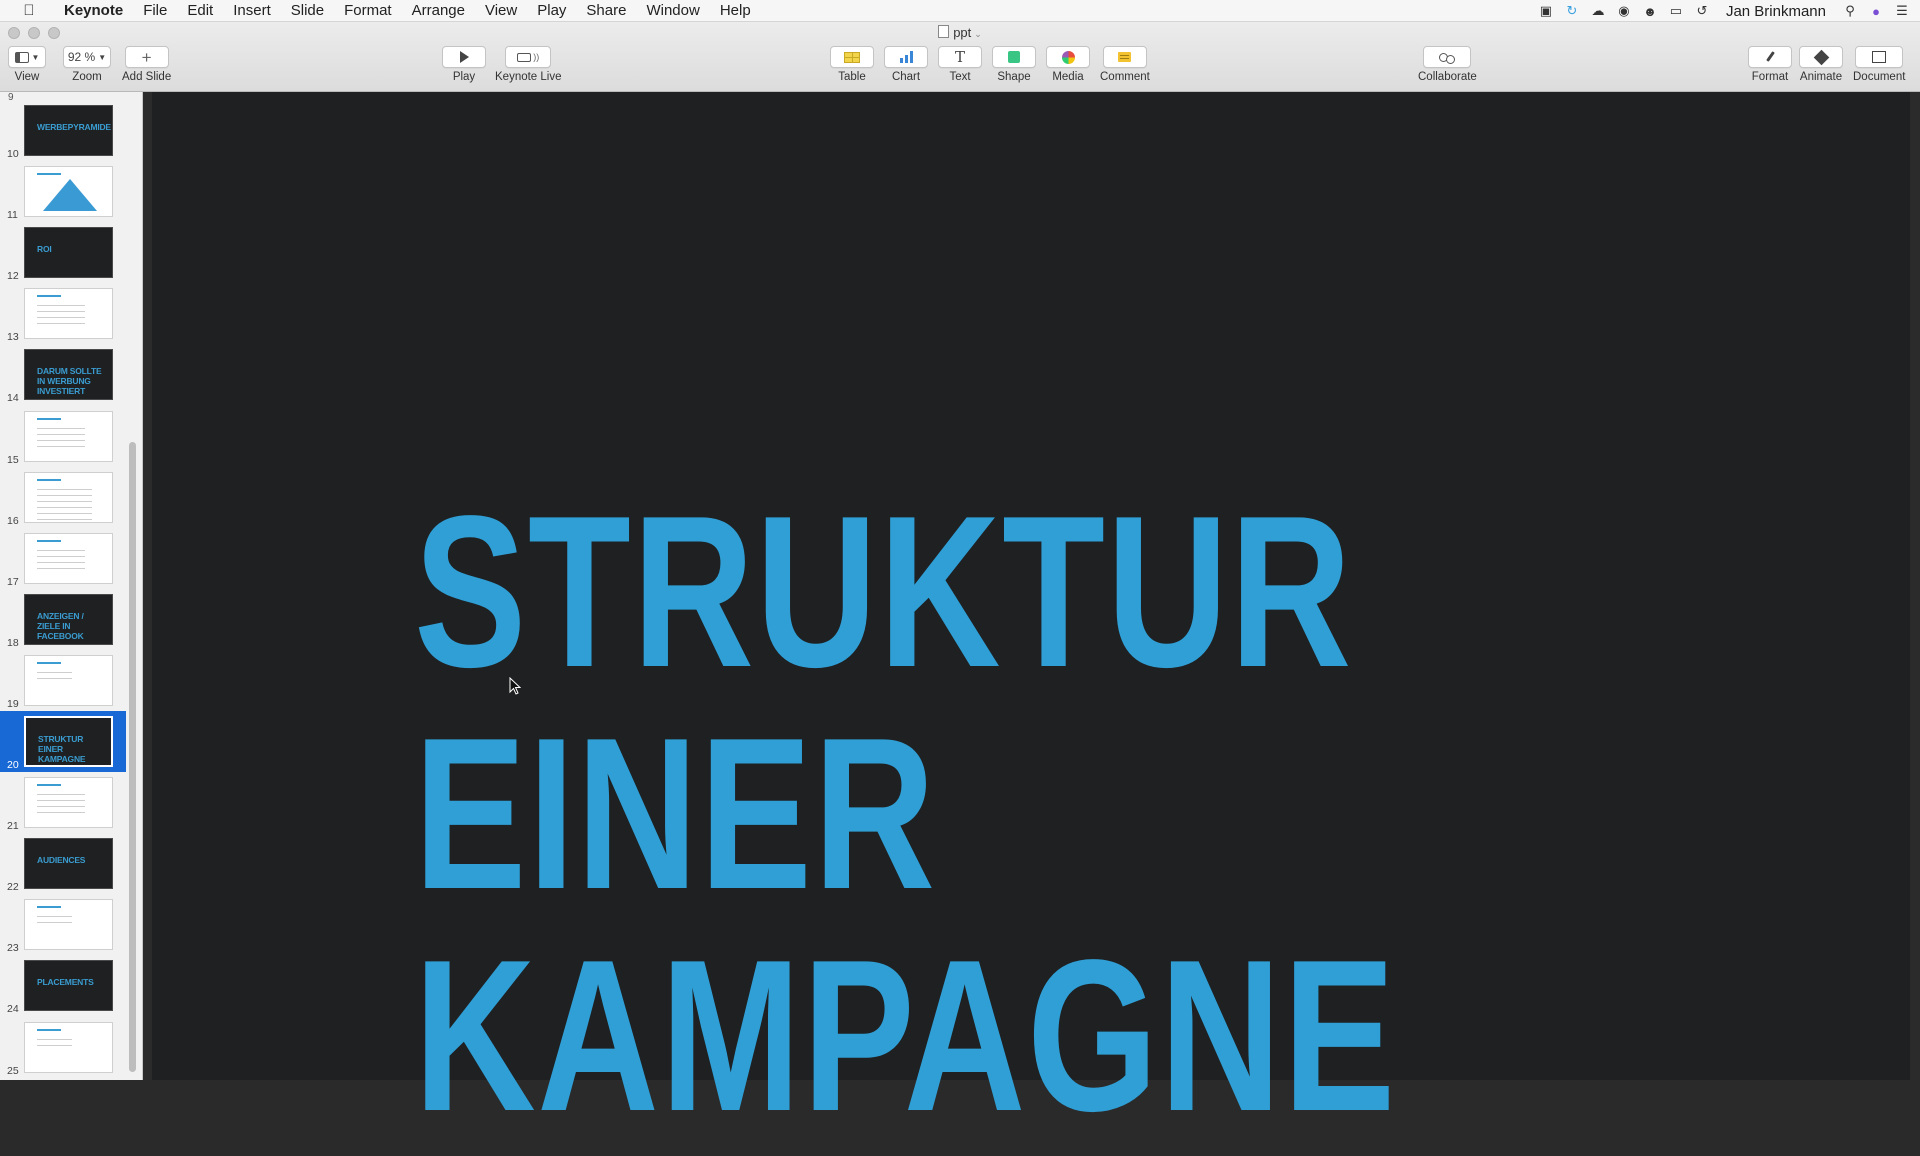 This screenshot has height=1156, width=1920. I want to click on thumbnail-text-lines, so click(61, 314).